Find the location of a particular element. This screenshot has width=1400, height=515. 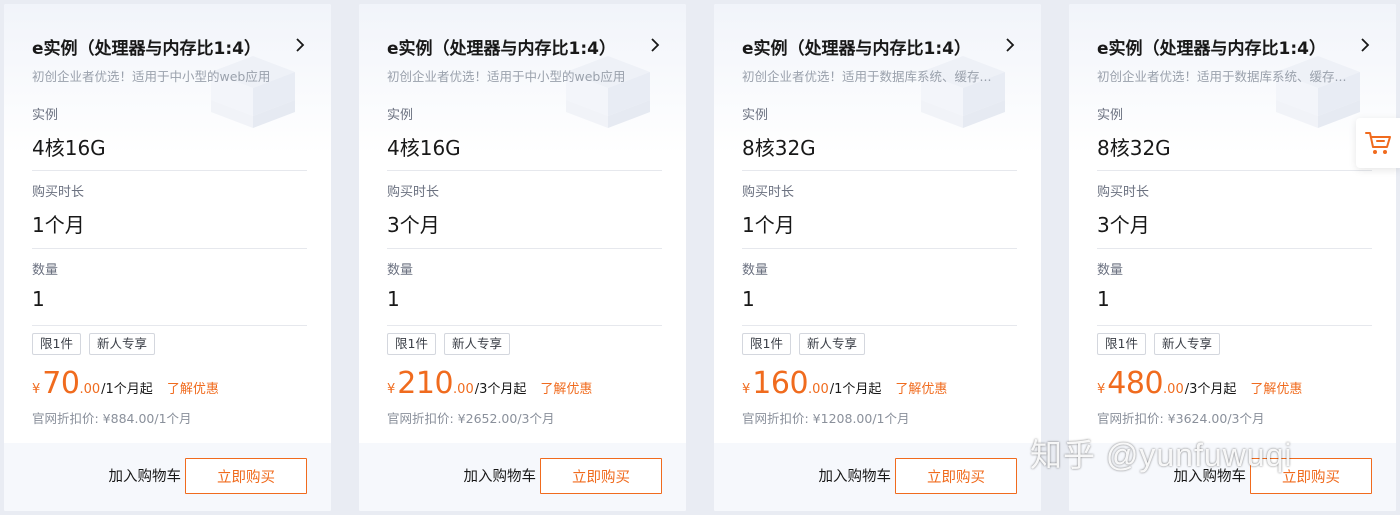

original-price: 官网折扣价: ¥884.00/1个月 is located at coordinates (112, 418).